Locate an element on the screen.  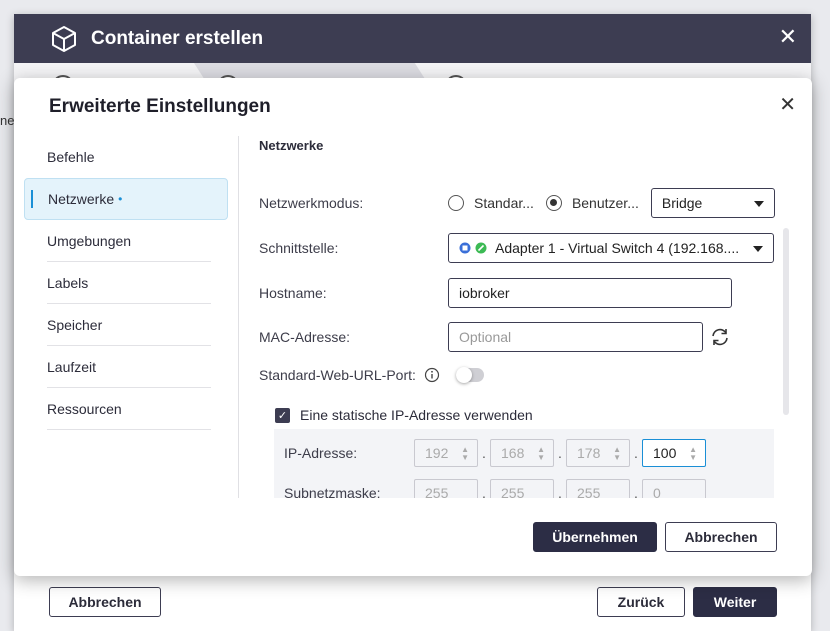
sidebar-item-netzwerke: Netzwerke • is located at coordinates (126, 199).